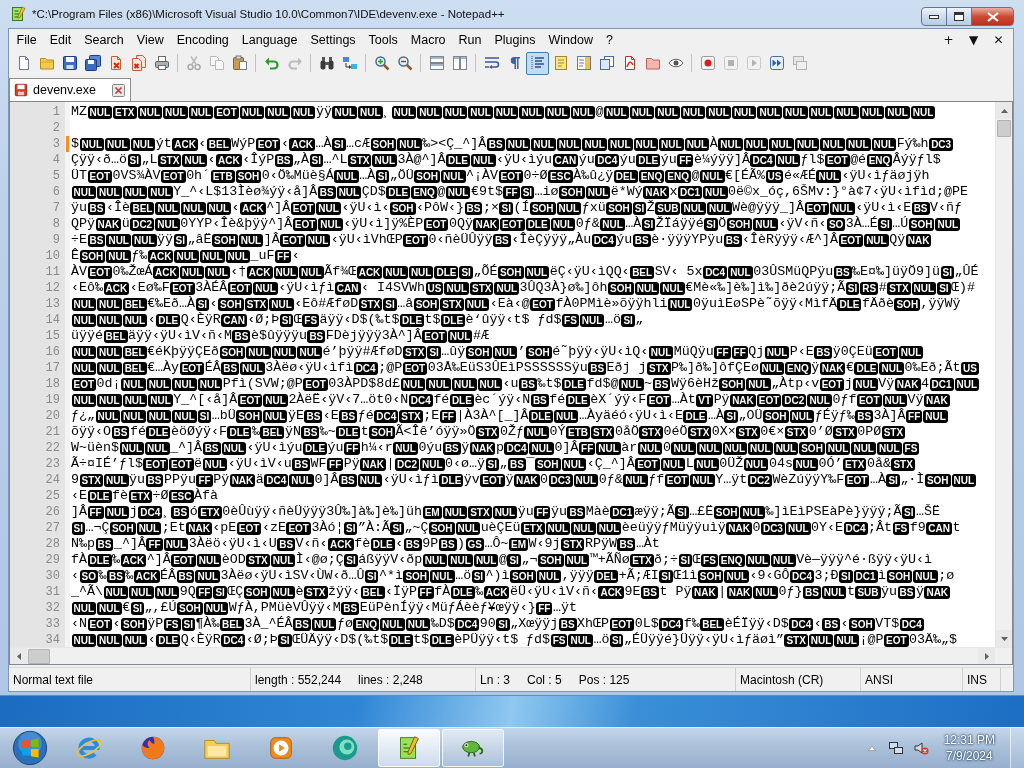 This screenshot has height=768, width=1024. Describe the element at coordinates (390, 560) in the screenshot. I see `code-text: áßÿÿV‹ðp` at that location.